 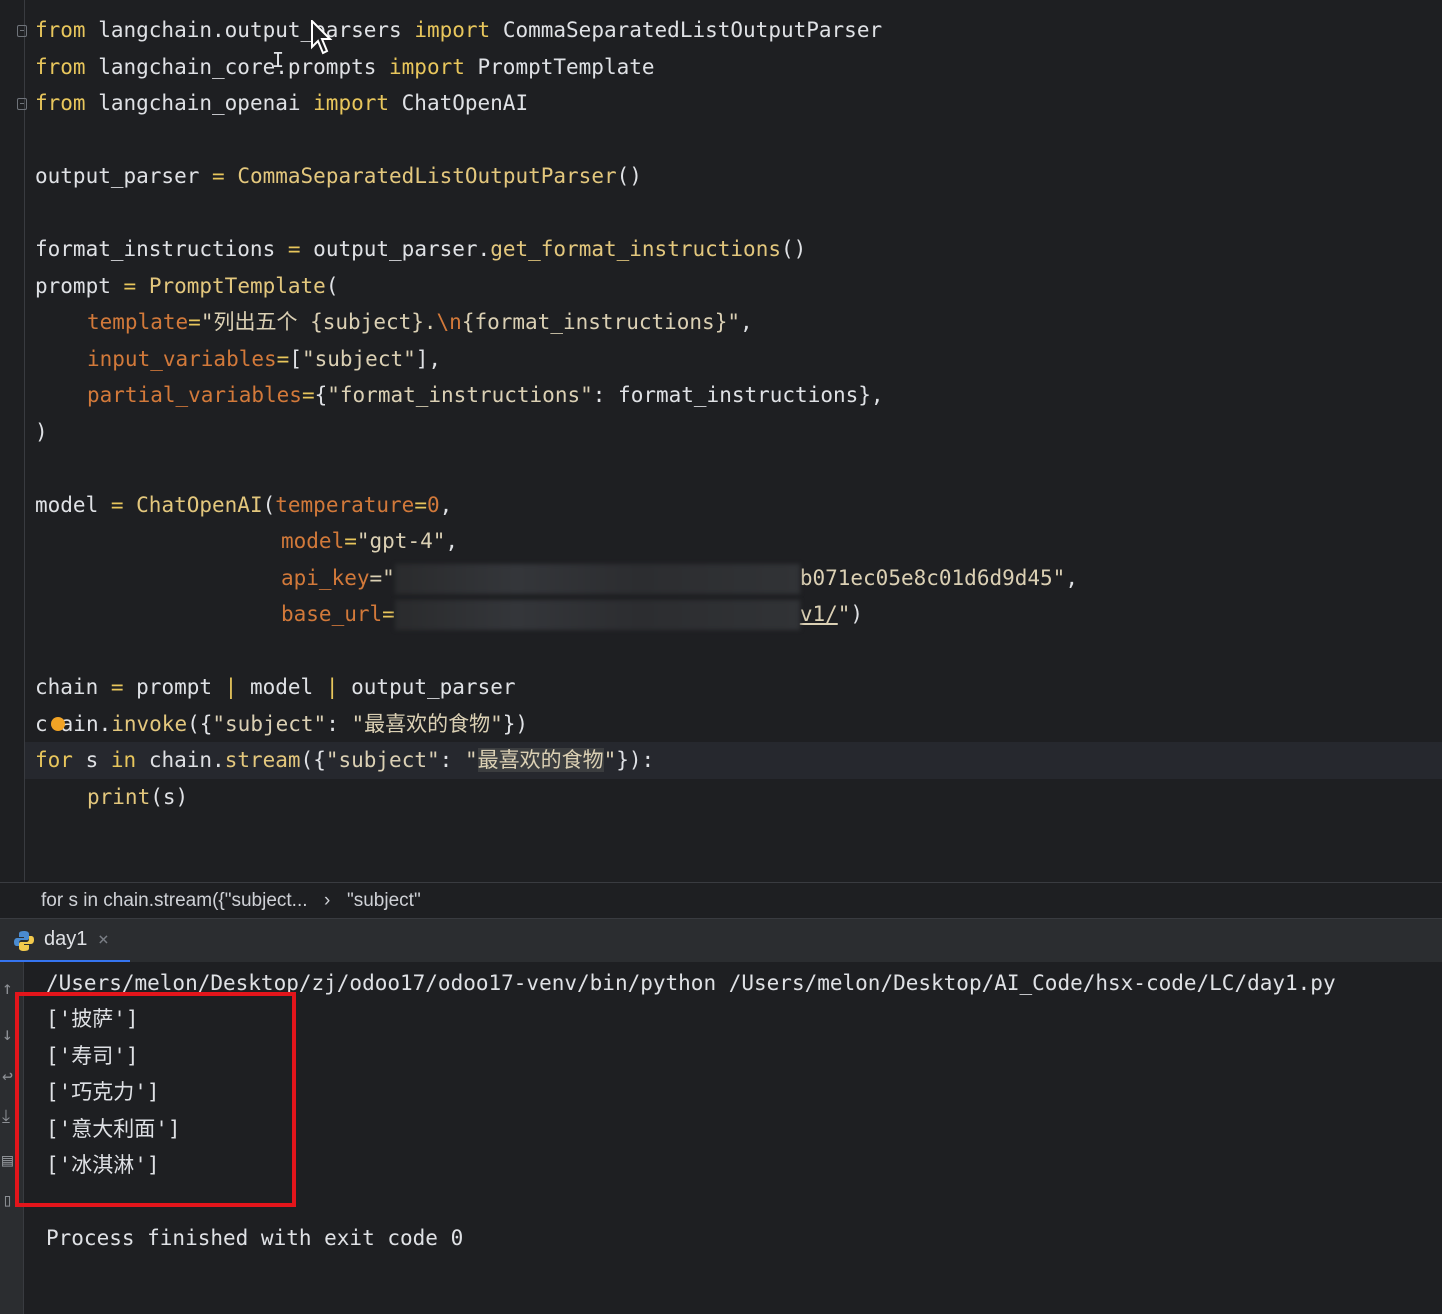 I want to click on code-line-14: model = ChatOpenAI(temperature=0,, so click(x=243, y=505).